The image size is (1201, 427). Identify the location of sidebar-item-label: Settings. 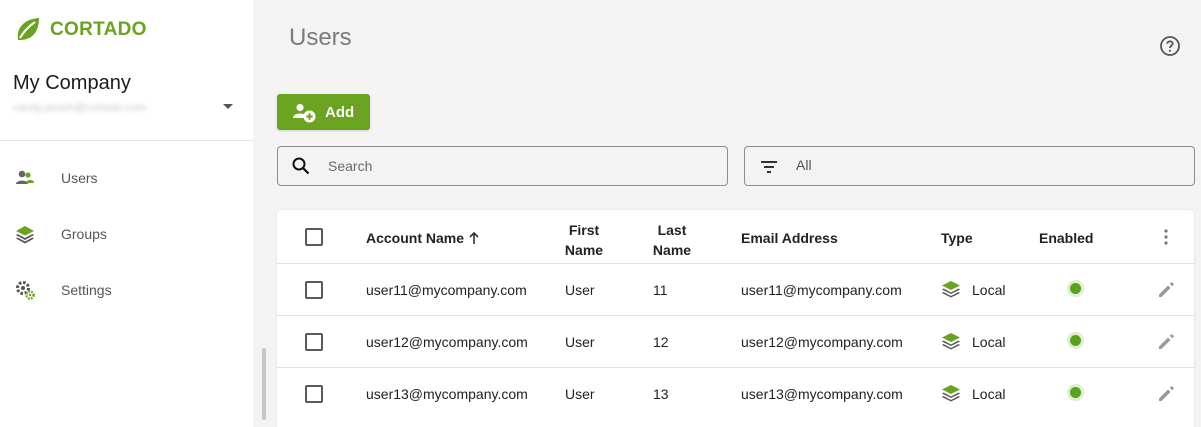
(86, 290).